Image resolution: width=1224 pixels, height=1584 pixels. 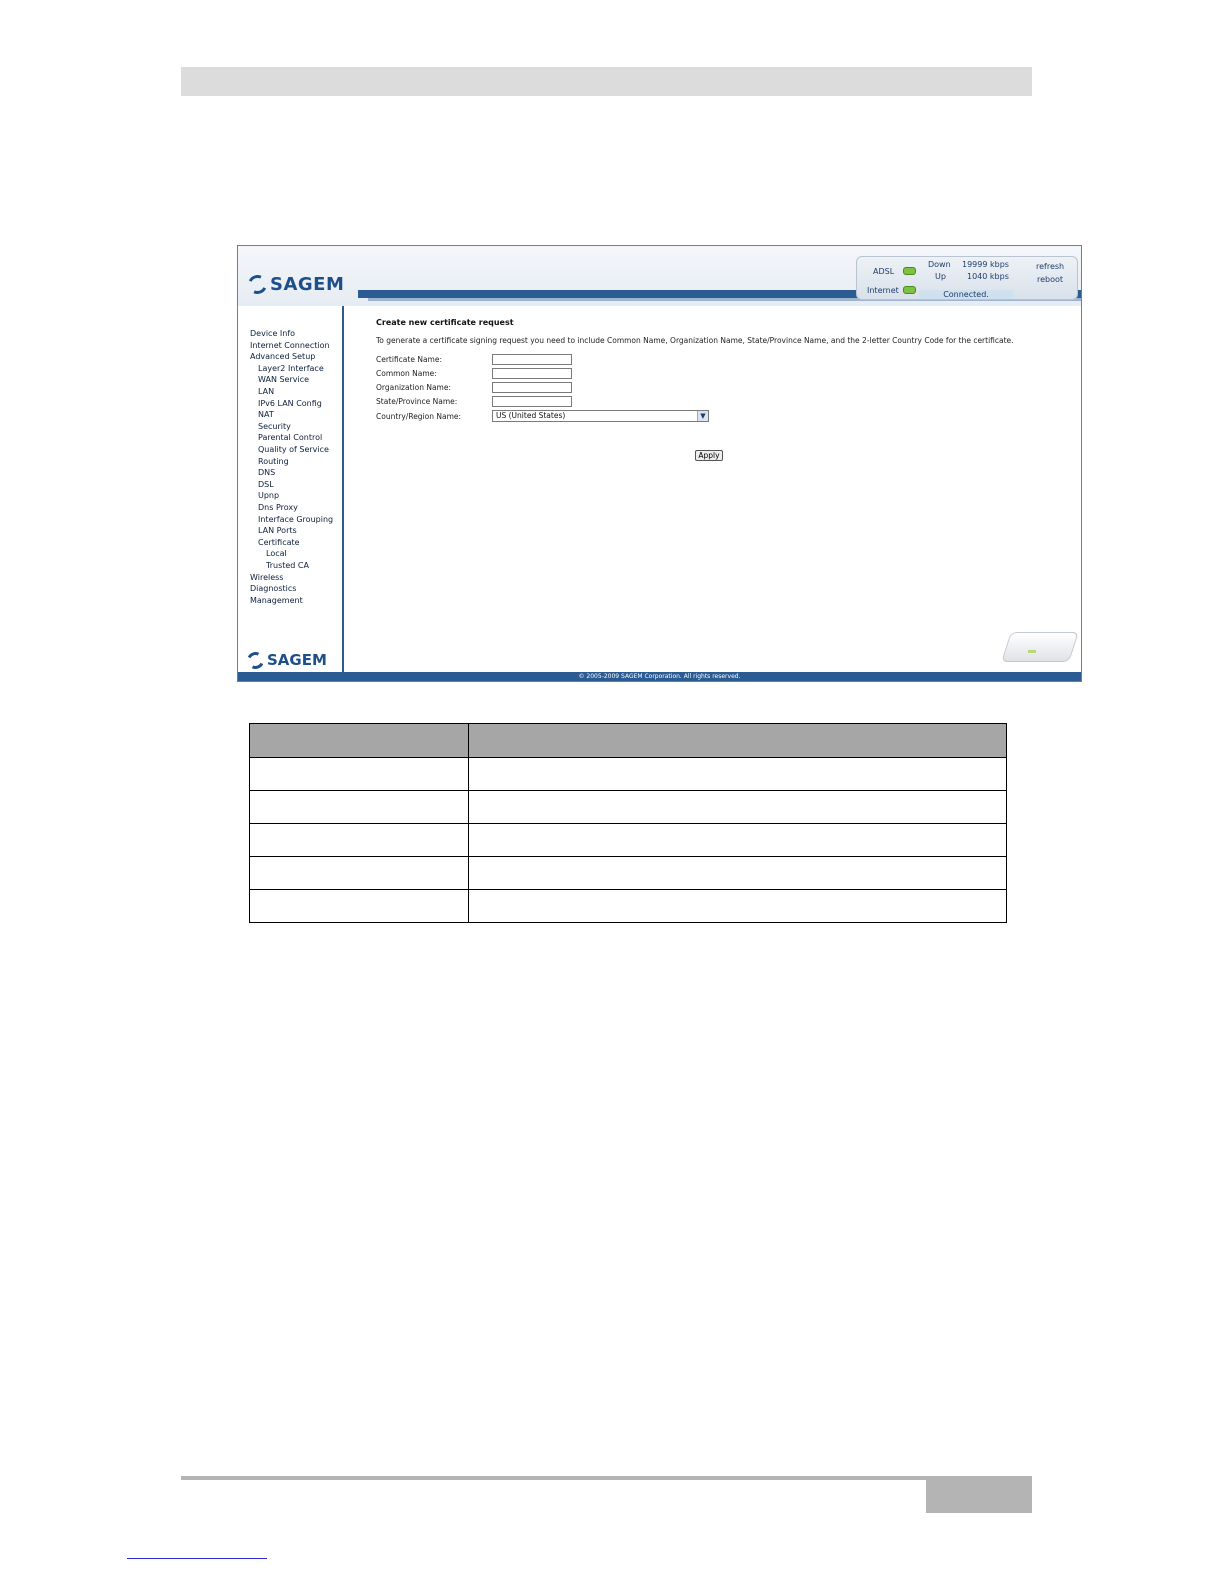 What do you see at coordinates (266, 578) in the screenshot?
I see `sidebar-item-wireless: Wireless` at bounding box center [266, 578].